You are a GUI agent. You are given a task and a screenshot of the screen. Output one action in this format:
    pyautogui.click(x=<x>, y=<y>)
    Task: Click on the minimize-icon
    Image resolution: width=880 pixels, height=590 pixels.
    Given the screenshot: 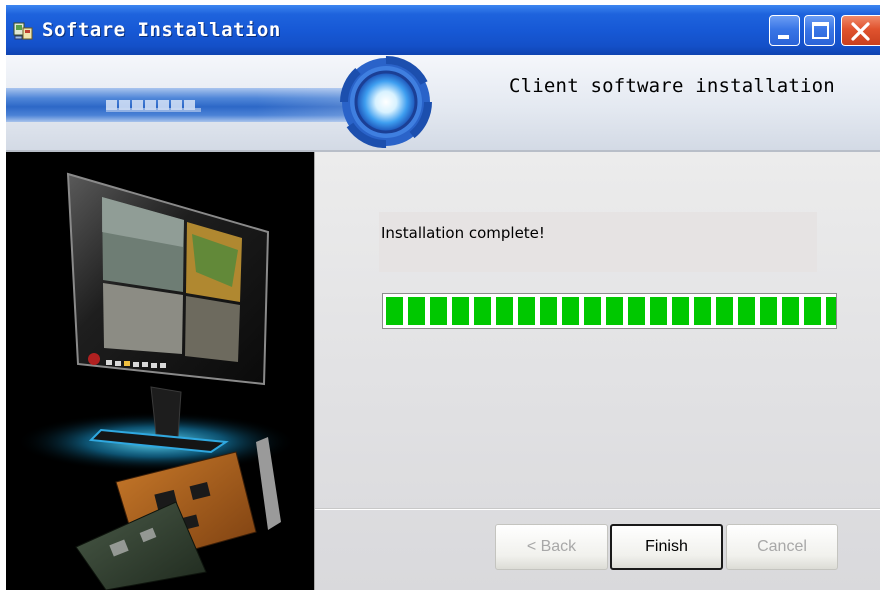 What is the action you would take?
    pyautogui.click(x=783, y=37)
    